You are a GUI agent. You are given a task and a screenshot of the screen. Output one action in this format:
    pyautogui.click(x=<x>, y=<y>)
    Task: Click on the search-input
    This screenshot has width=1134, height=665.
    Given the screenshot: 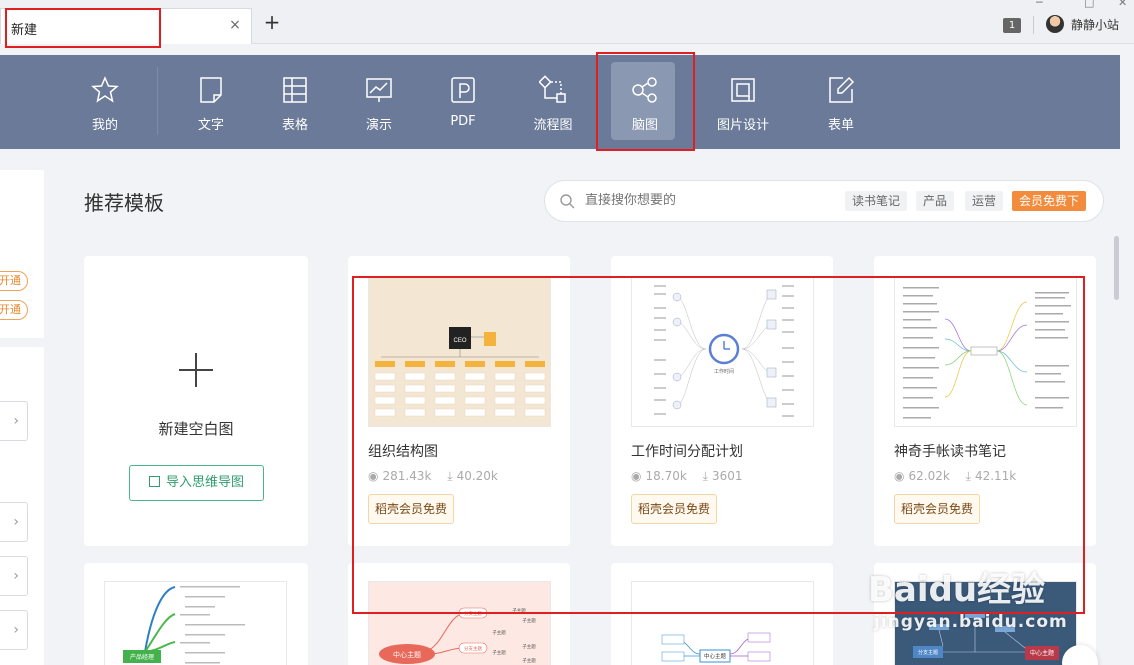 What is the action you would take?
    pyautogui.click(x=705, y=200)
    